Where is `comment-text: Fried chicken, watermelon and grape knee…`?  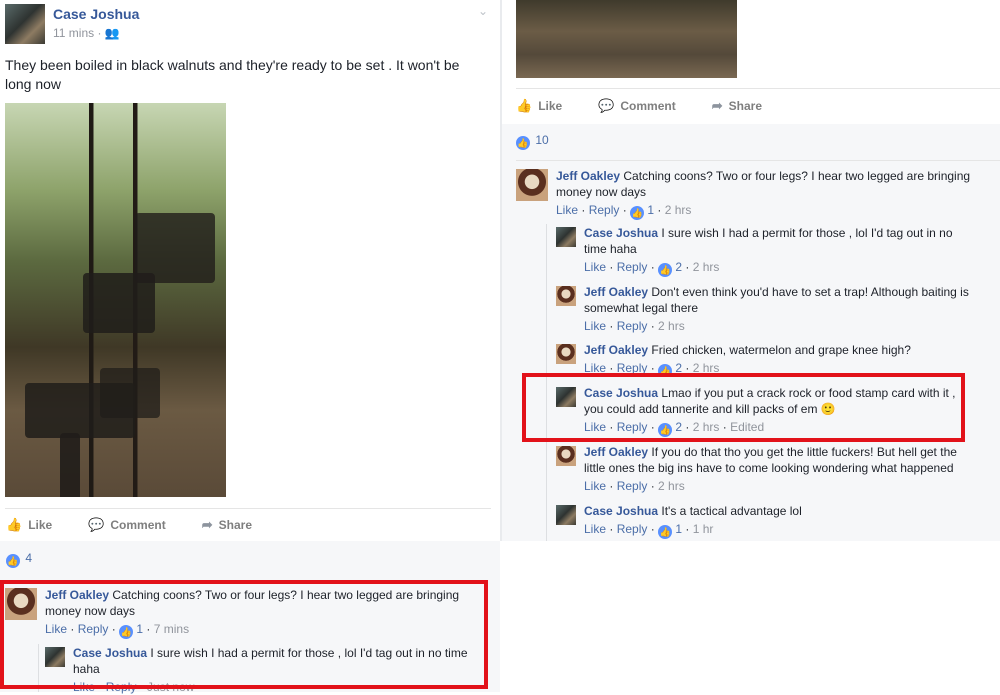
comment-text: Fried chicken, watermelon and grape knee… is located at coordinates (781, 350).